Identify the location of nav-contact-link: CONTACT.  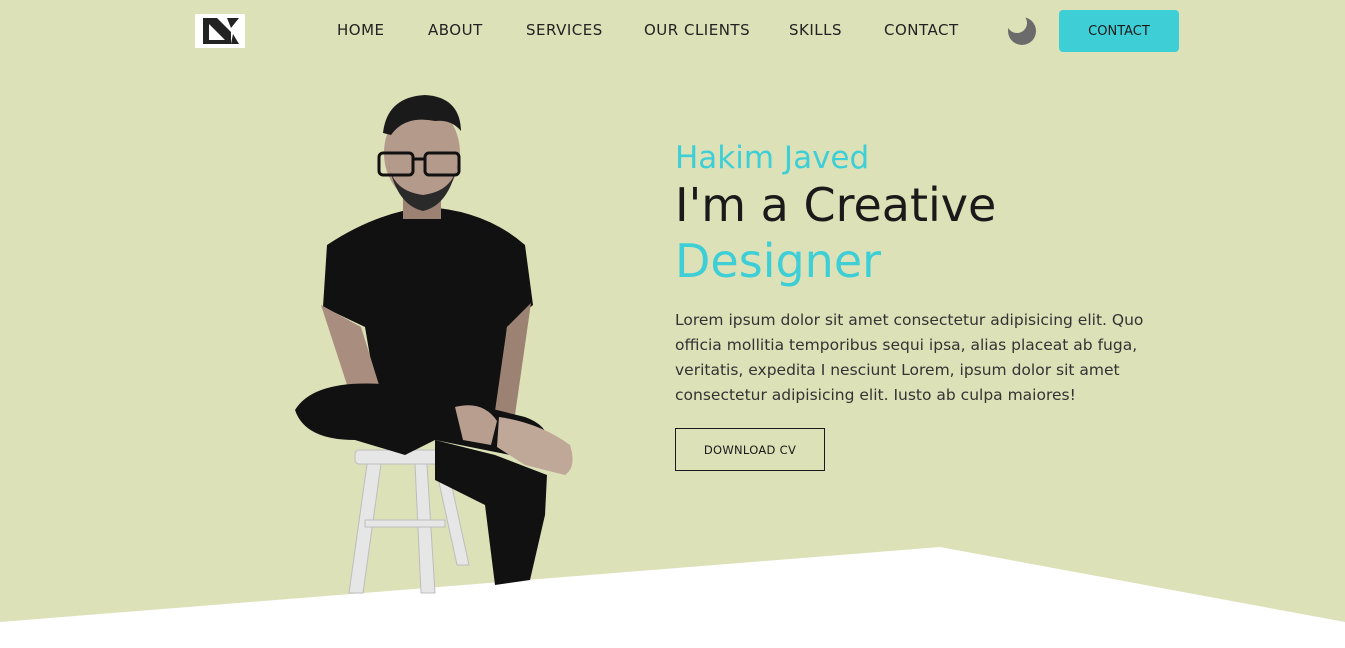
(921, 30).